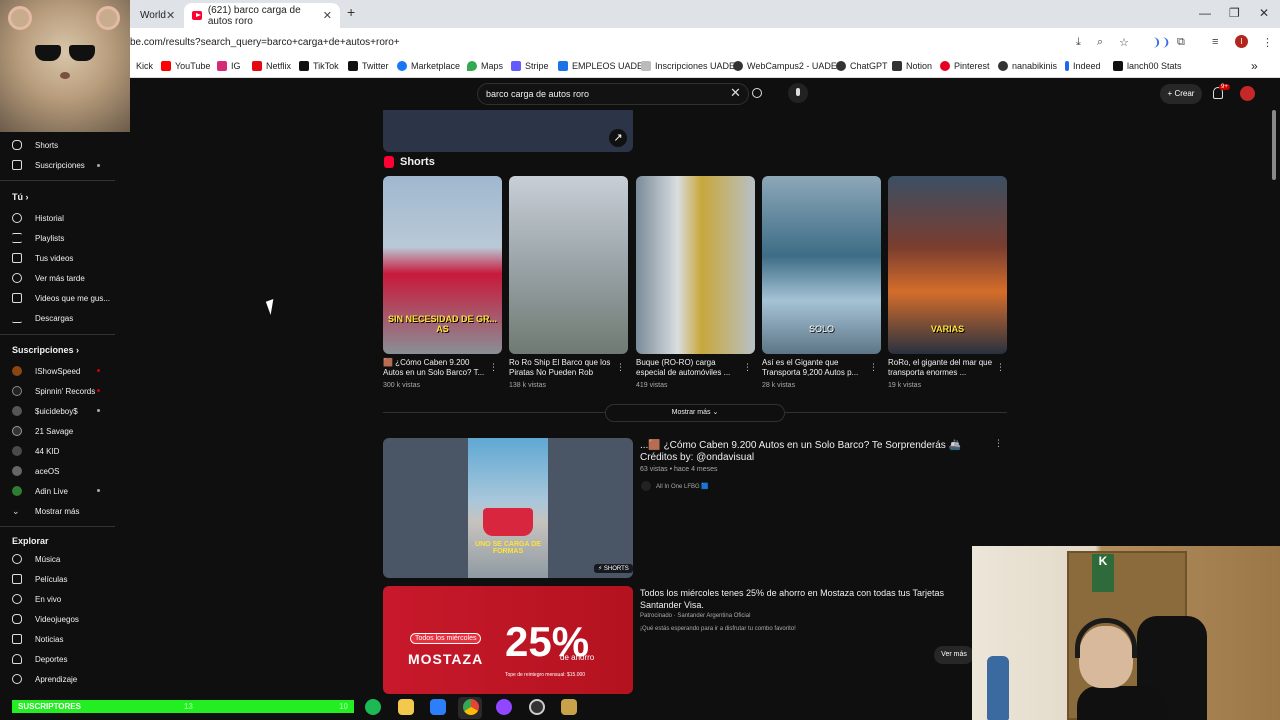 The height and width of the screenshot is (720, 1280). Describe the element at coordinates (42, 258) in the screenshot. I see `sidebar-item-your-videos: Tus videos` at that location.